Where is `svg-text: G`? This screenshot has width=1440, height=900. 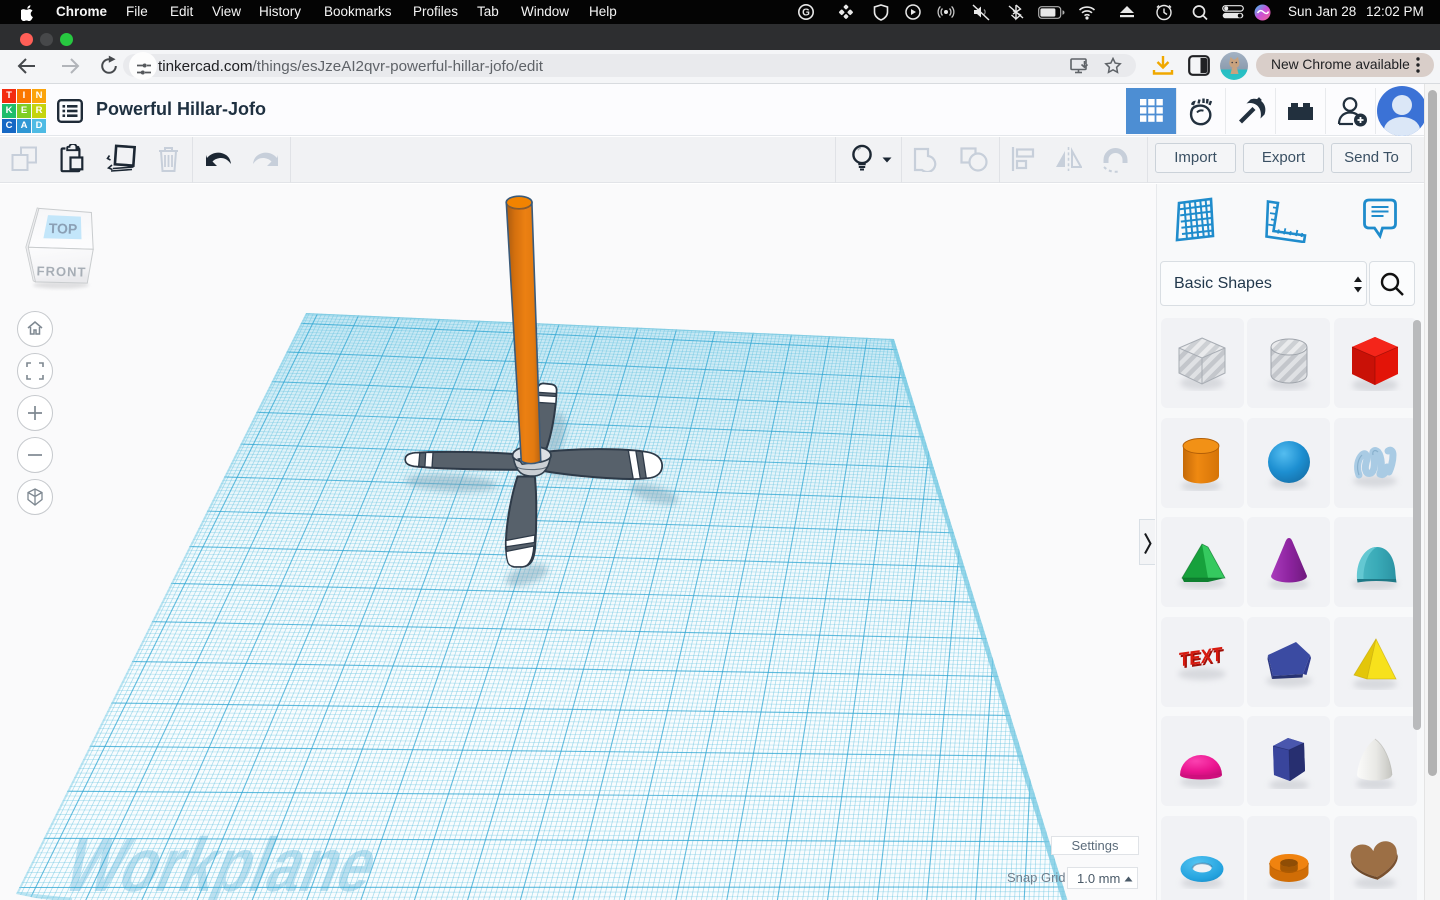 svg-text: G is located at coordinates (806, 13).